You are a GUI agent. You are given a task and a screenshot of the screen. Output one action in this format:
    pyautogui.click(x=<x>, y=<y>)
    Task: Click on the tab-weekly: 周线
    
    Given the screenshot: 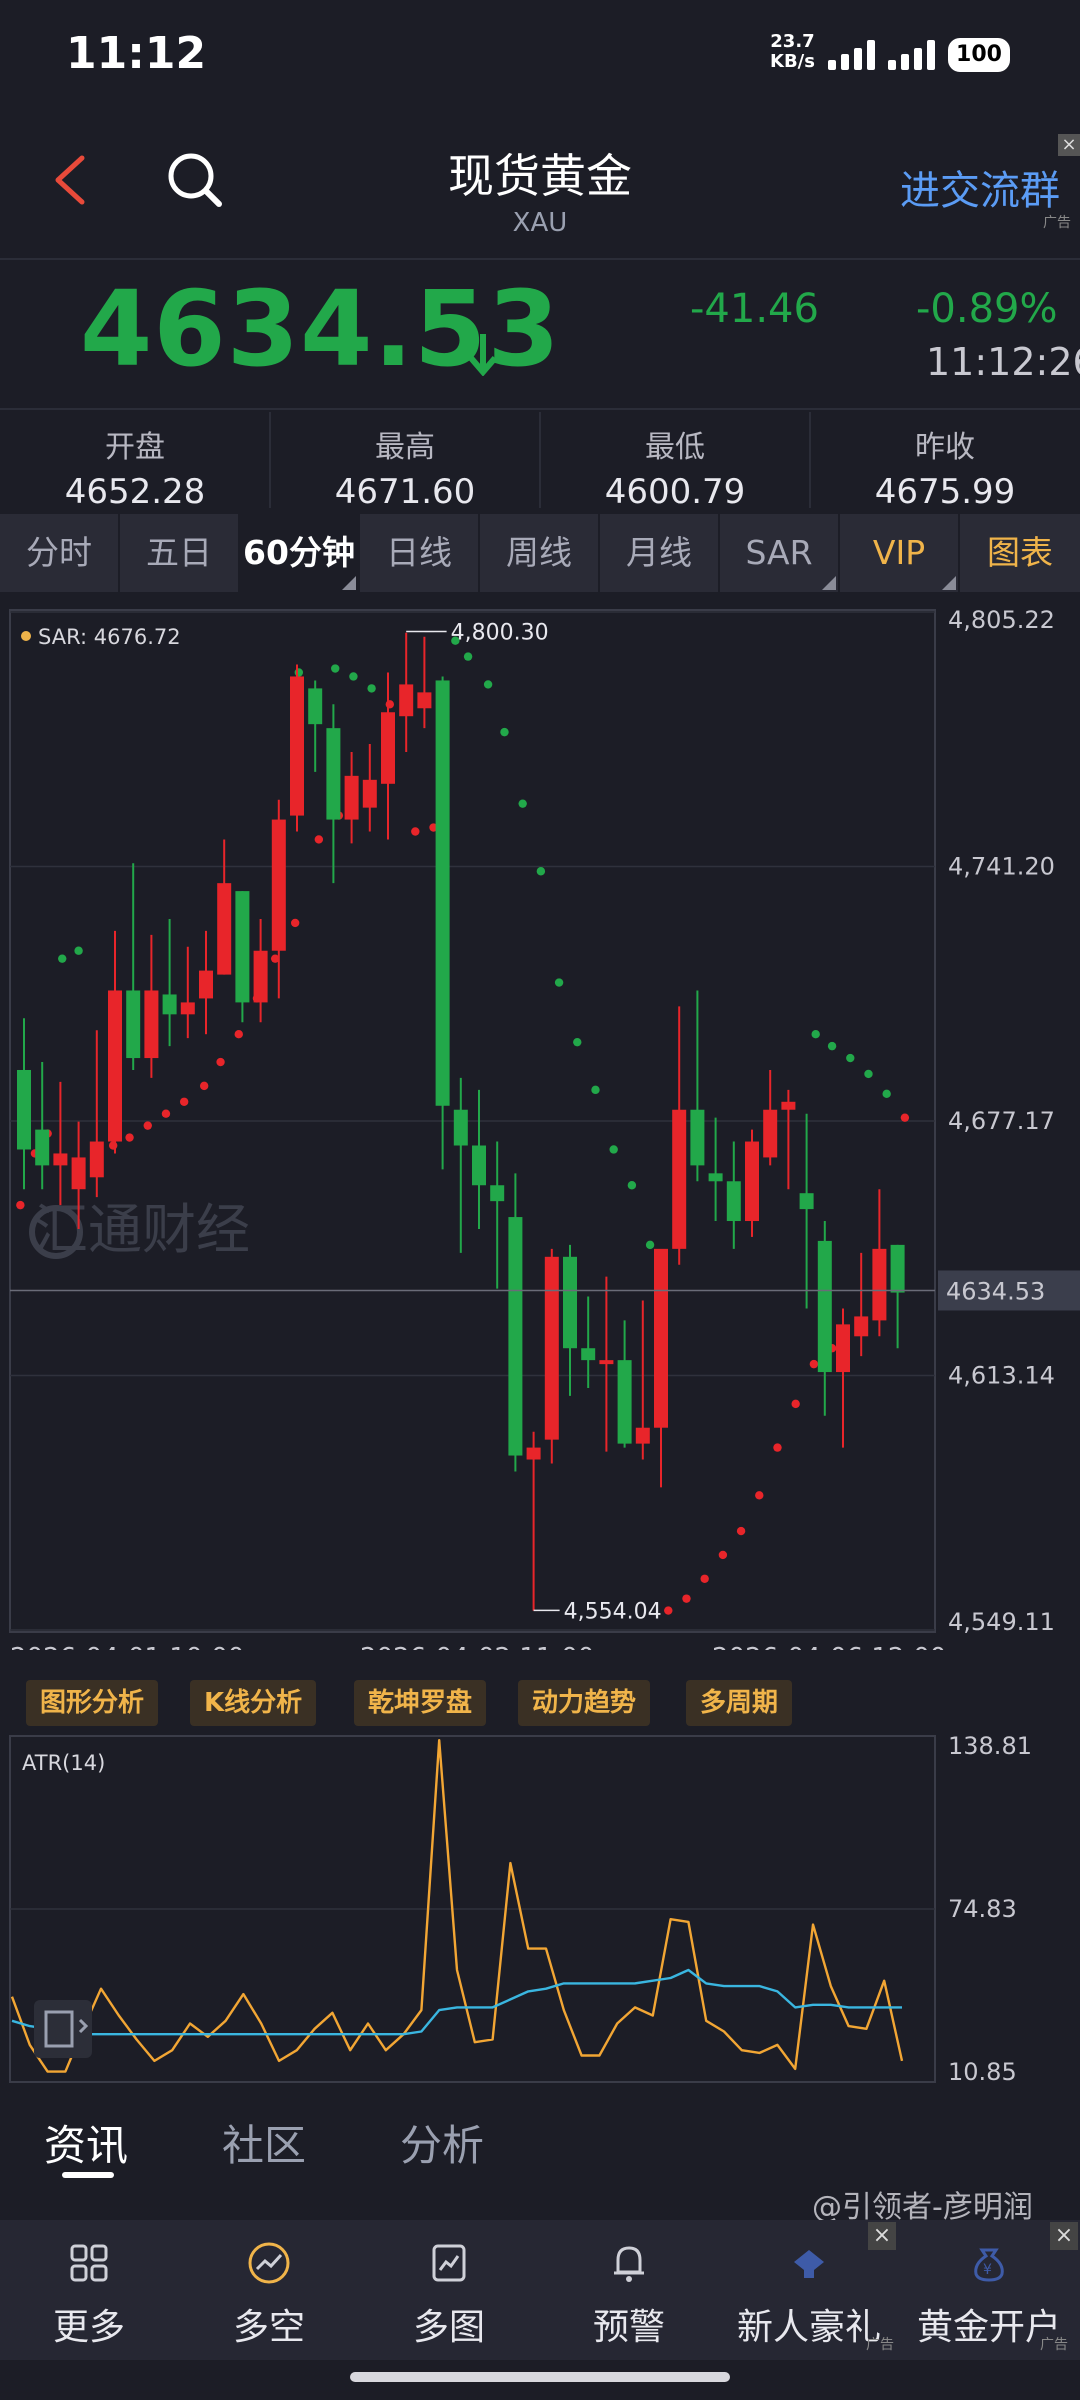 What is the action you would take?
    pyautogui.click(x=540, y=553)
    